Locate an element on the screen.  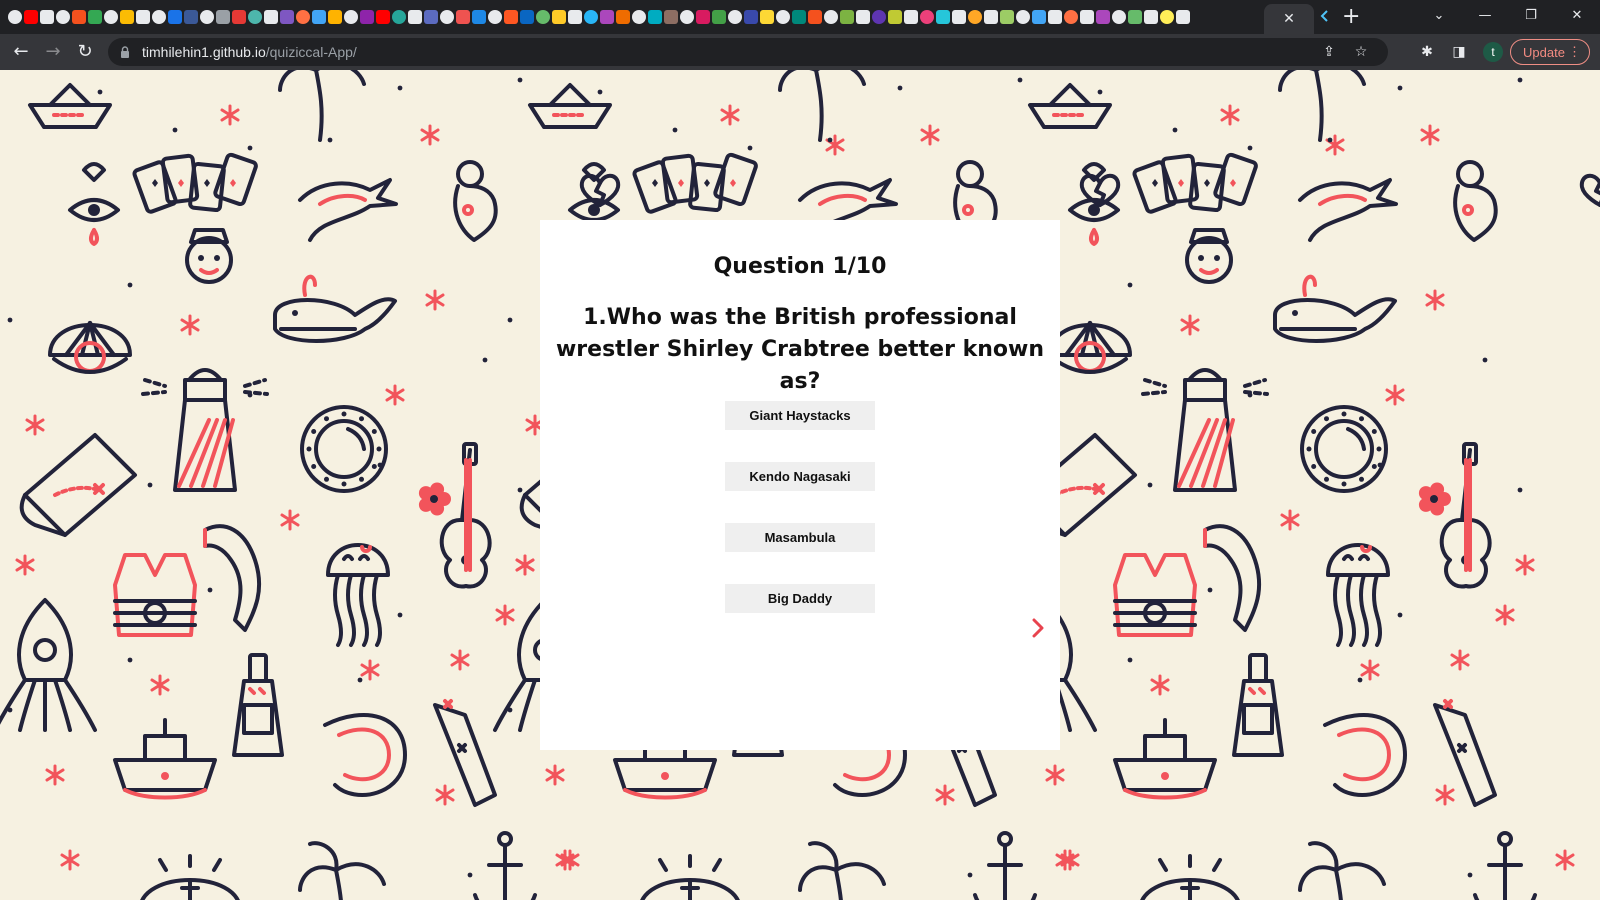
restore-button: ❐ is located at coordinates (1531, 15).